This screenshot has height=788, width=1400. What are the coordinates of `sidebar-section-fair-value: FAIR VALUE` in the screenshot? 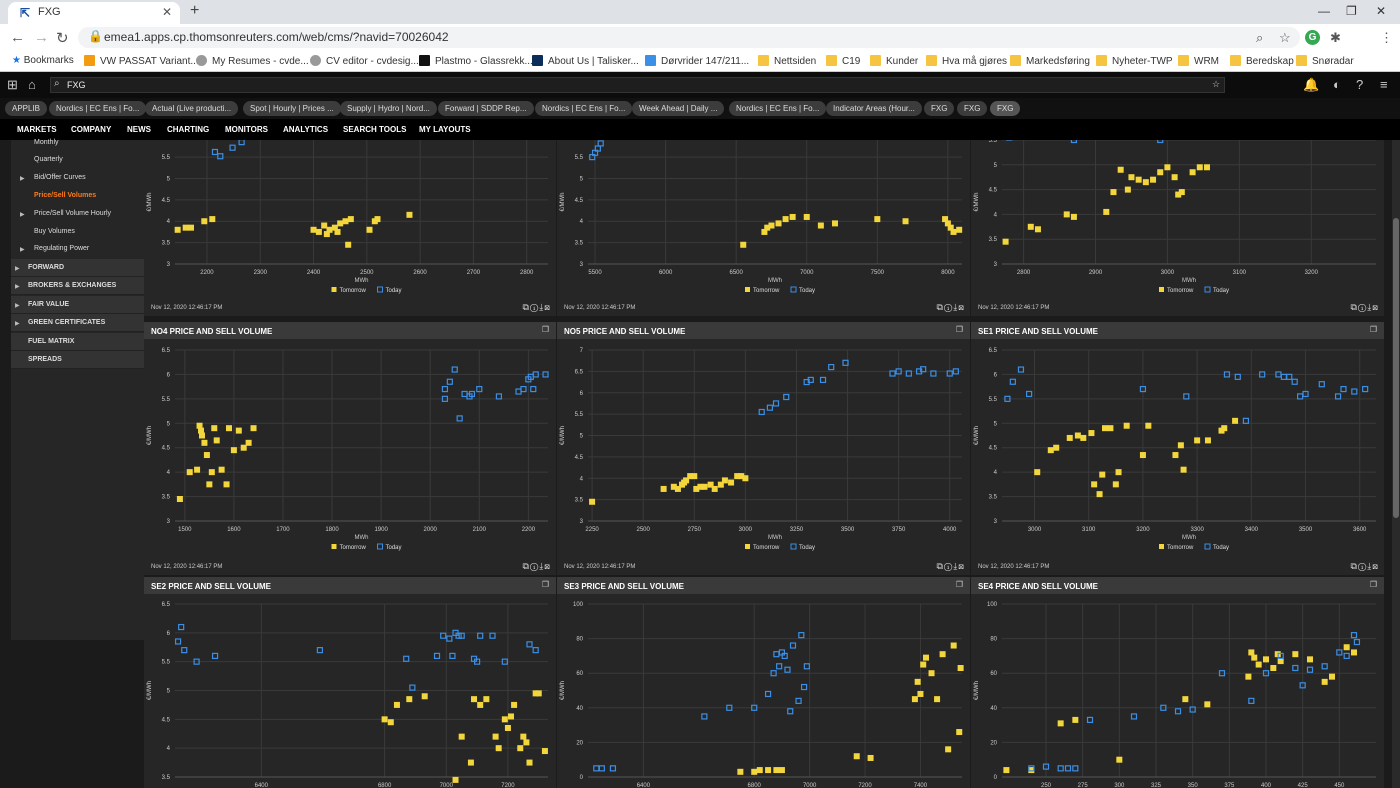 It's located at (77, 305).